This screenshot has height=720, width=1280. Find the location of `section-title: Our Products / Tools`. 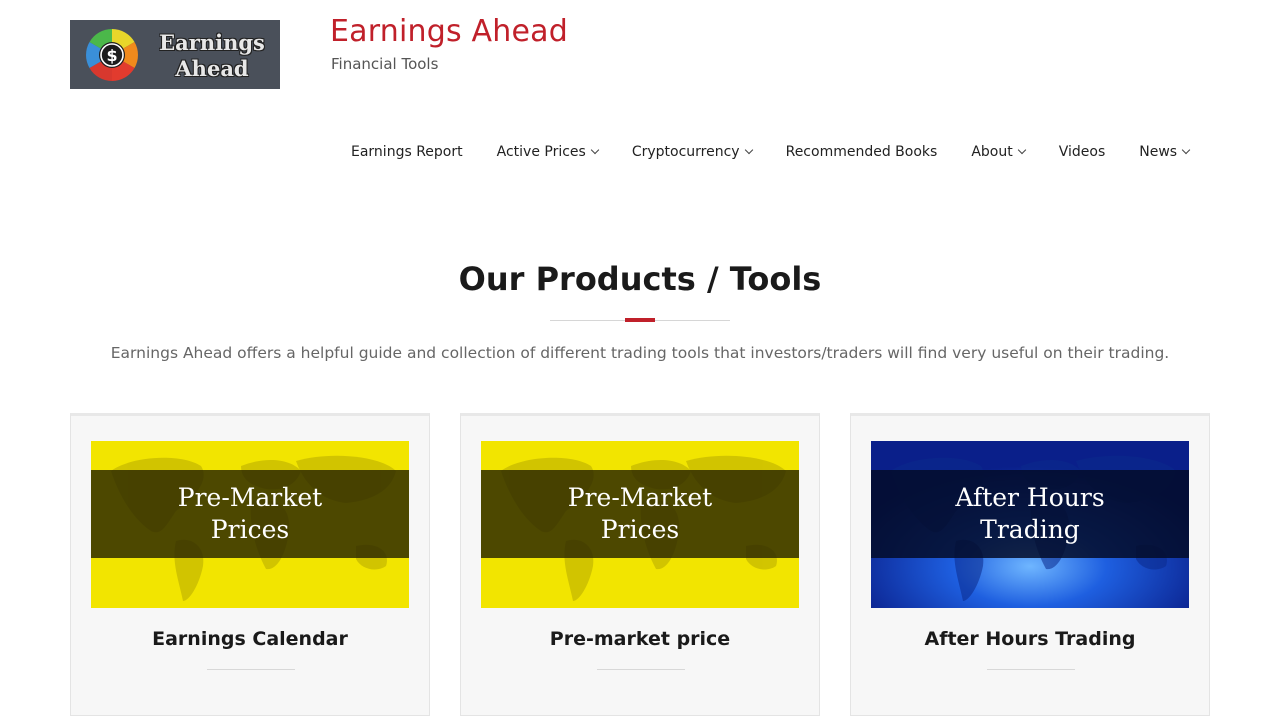

section-title: Our Products / Tools is located at coordinates (640, 279).